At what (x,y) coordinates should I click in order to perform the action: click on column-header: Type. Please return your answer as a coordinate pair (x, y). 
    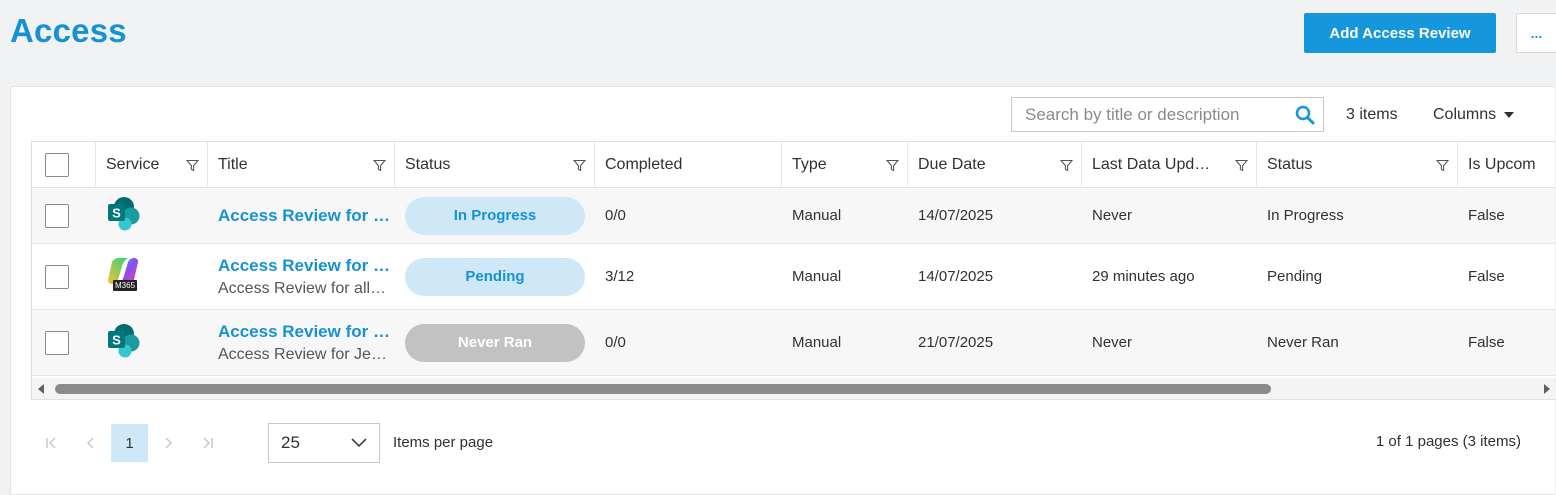
    Looking at the image, I should click on (845, 165).